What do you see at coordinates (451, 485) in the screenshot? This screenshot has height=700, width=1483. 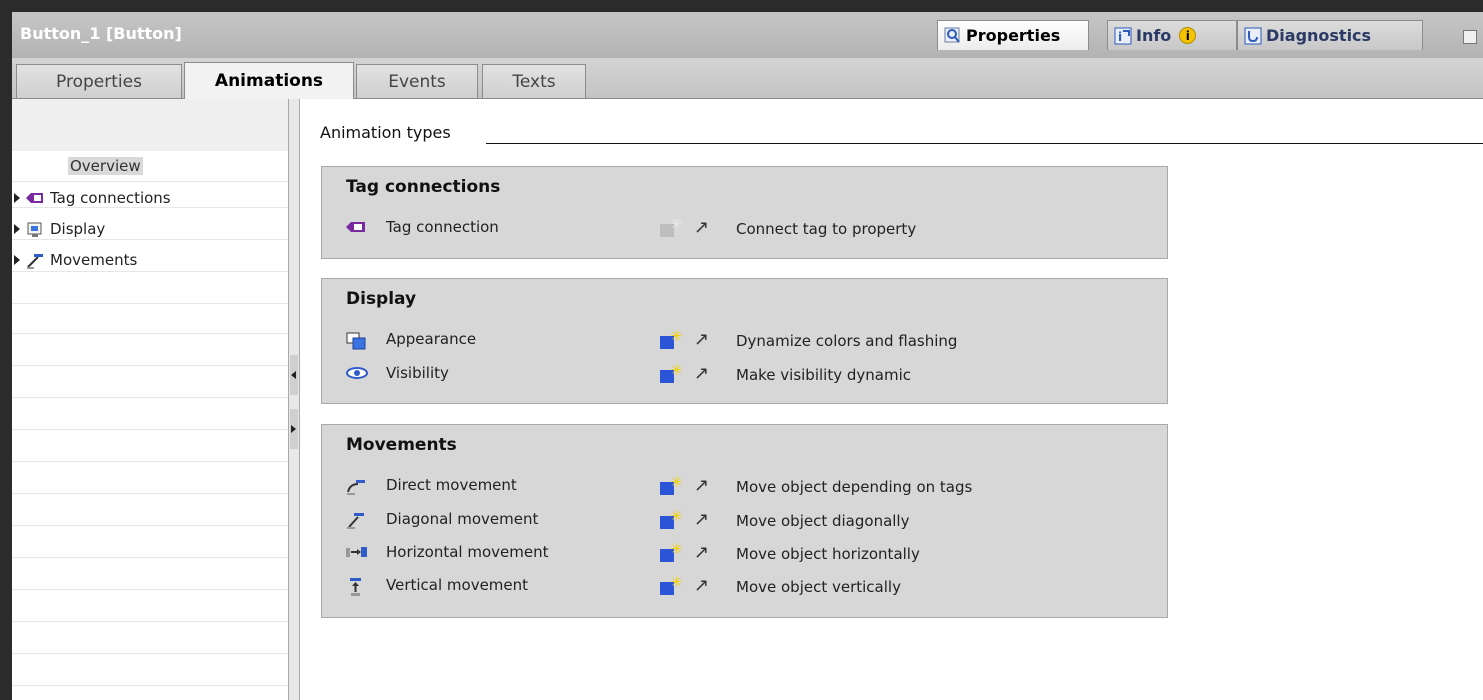 I see `anim-name: Direct movement` at bounding box center [451, 485].